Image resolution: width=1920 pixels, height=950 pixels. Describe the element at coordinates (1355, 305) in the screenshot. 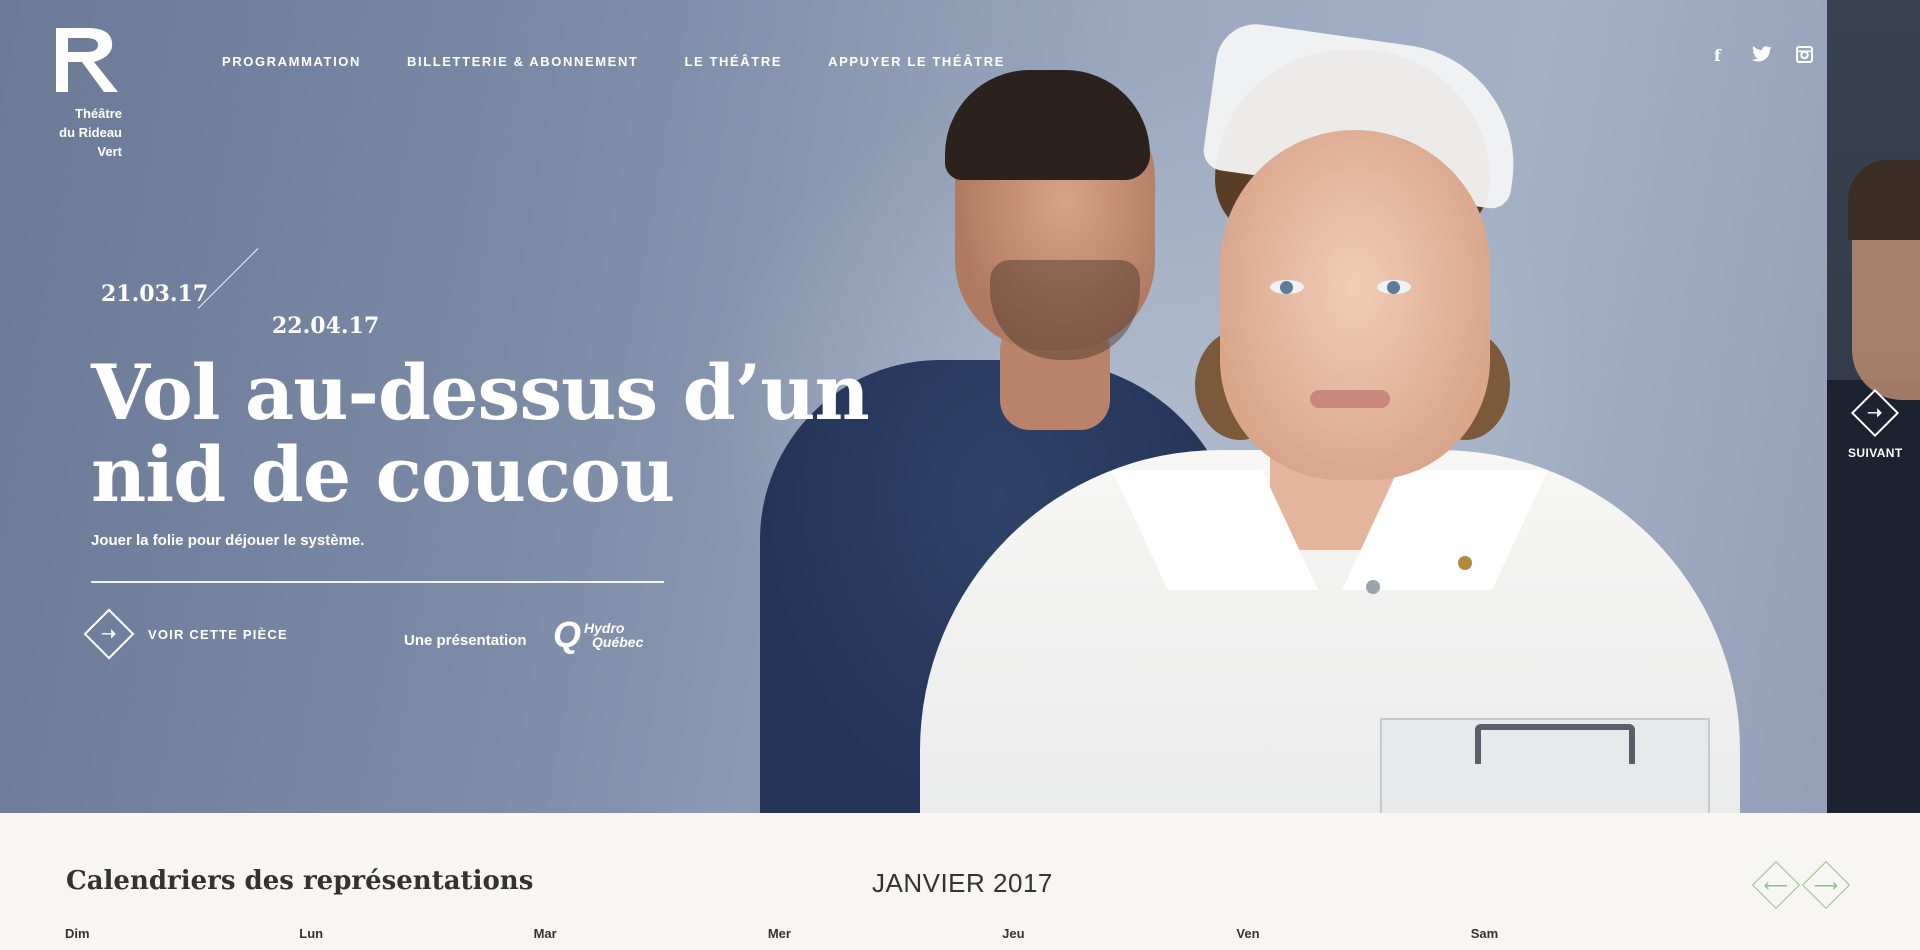

I see `hero-photo-nurse-face` at that location.